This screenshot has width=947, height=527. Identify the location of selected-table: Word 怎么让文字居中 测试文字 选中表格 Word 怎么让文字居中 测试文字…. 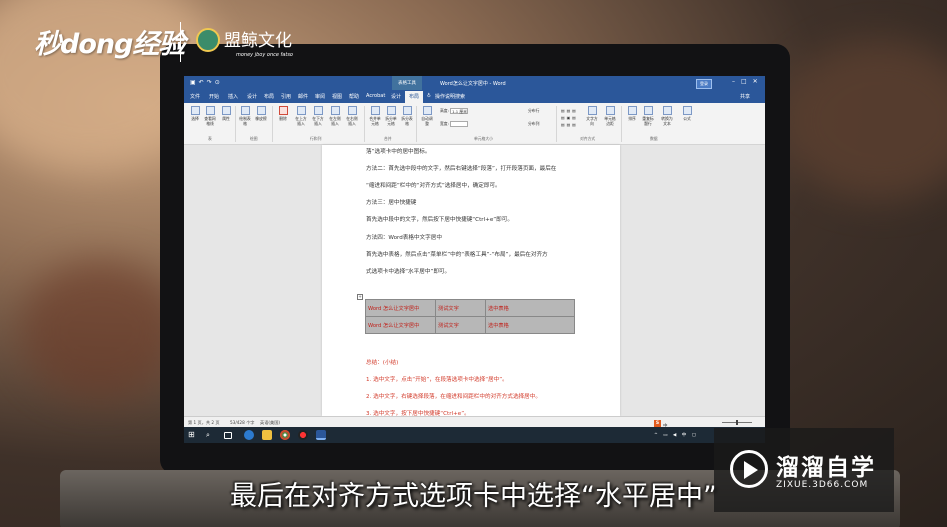
(470, 316).